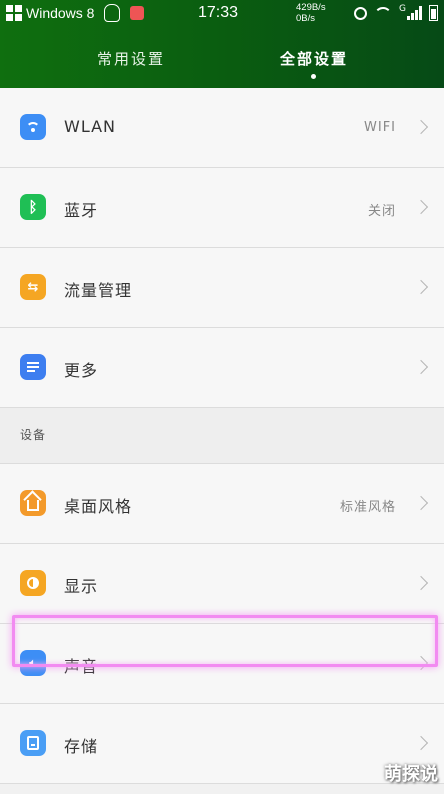 Image resolution: width=444 pixels, height=794 pixels. I want to click on battery-icon, so click(433, 13).